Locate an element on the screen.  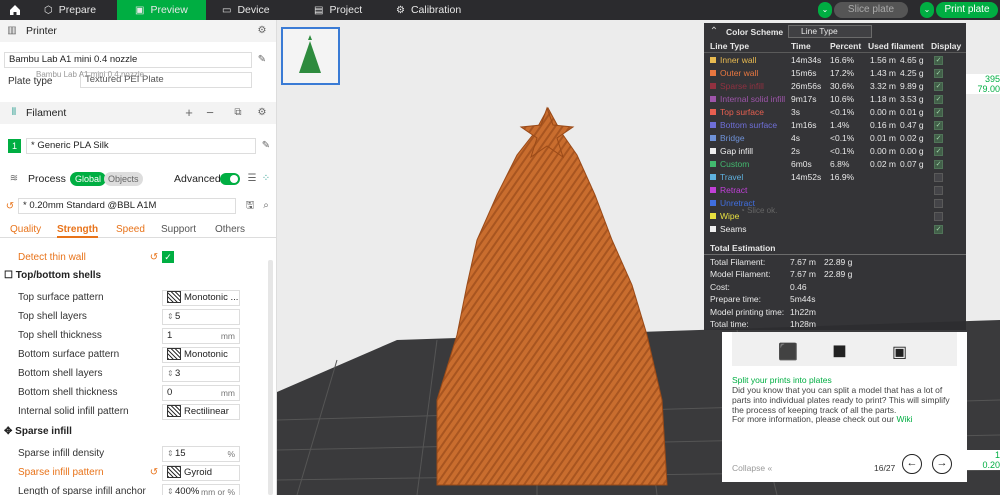
legend-row: Outer wall 15m6s 17.2% 1.43 m 4.25 g ✓ is located at coordinates (835, 73).